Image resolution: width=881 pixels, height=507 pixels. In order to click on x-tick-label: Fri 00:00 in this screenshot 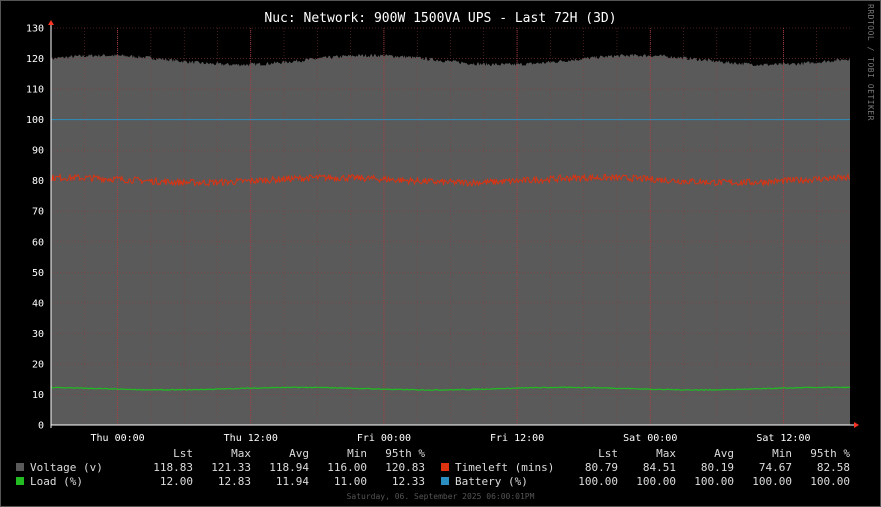, I will do `click(384, 438)`.